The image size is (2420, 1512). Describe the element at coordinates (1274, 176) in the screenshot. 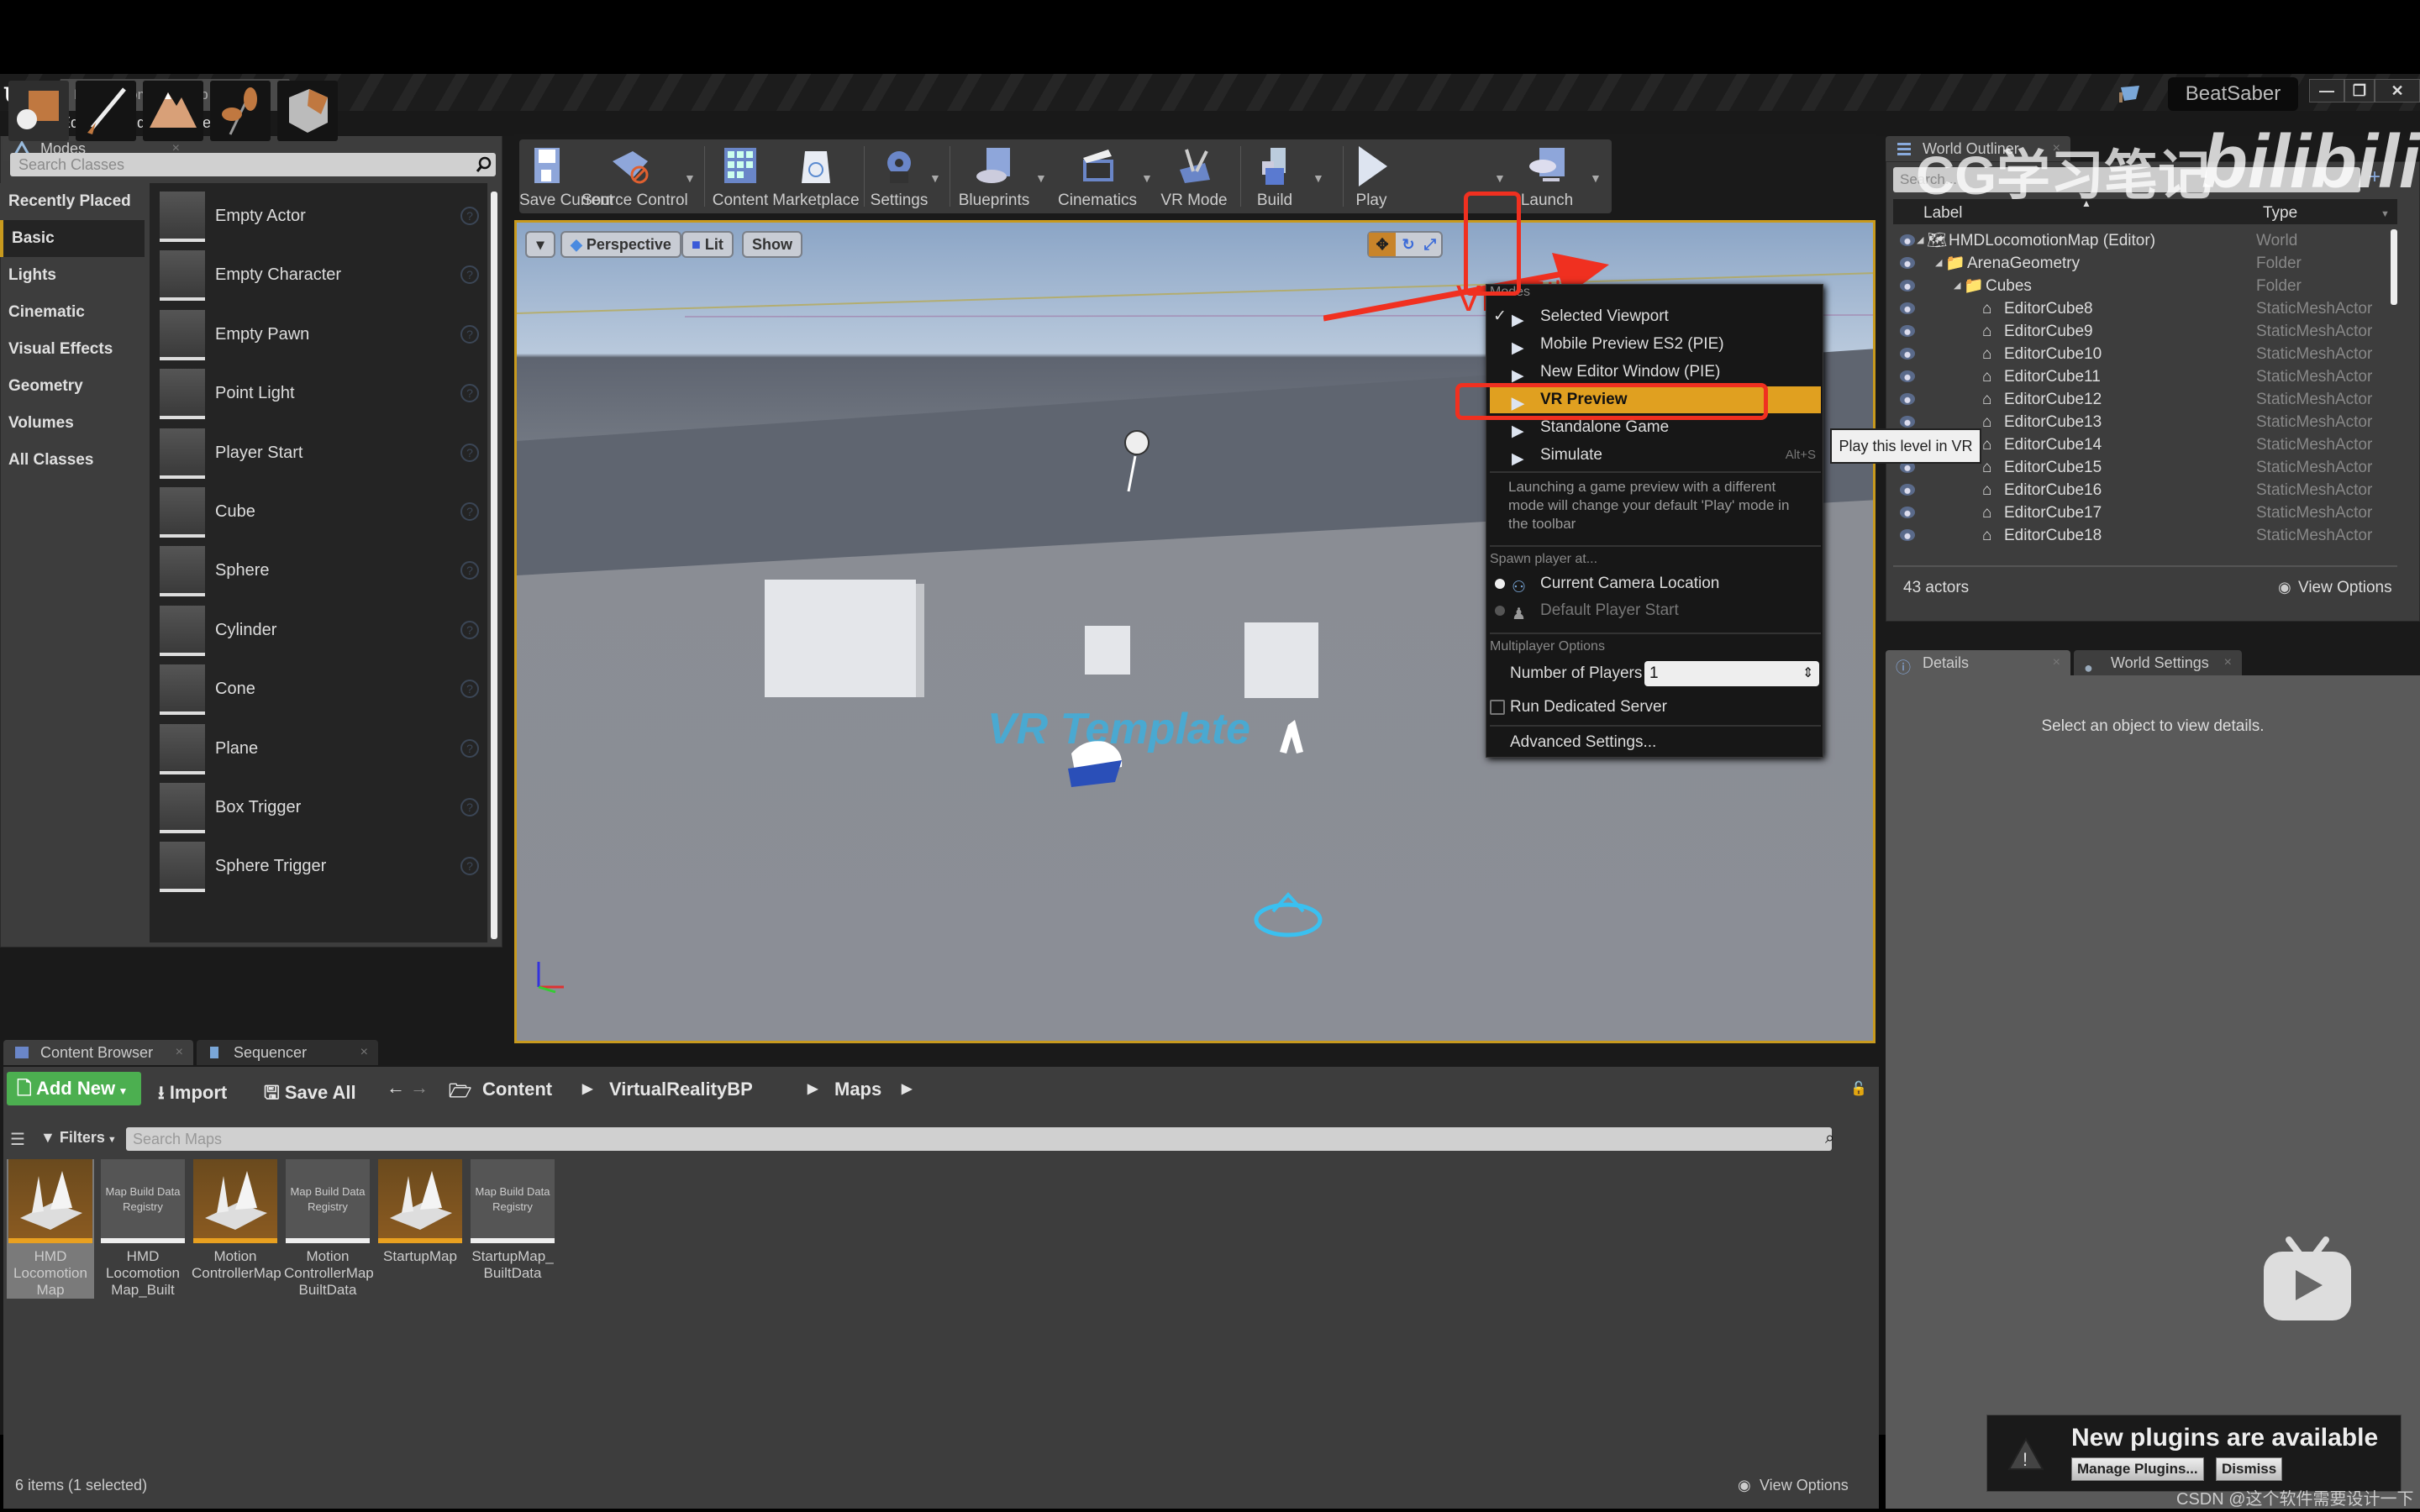

I see `build-button: Build` at that location.